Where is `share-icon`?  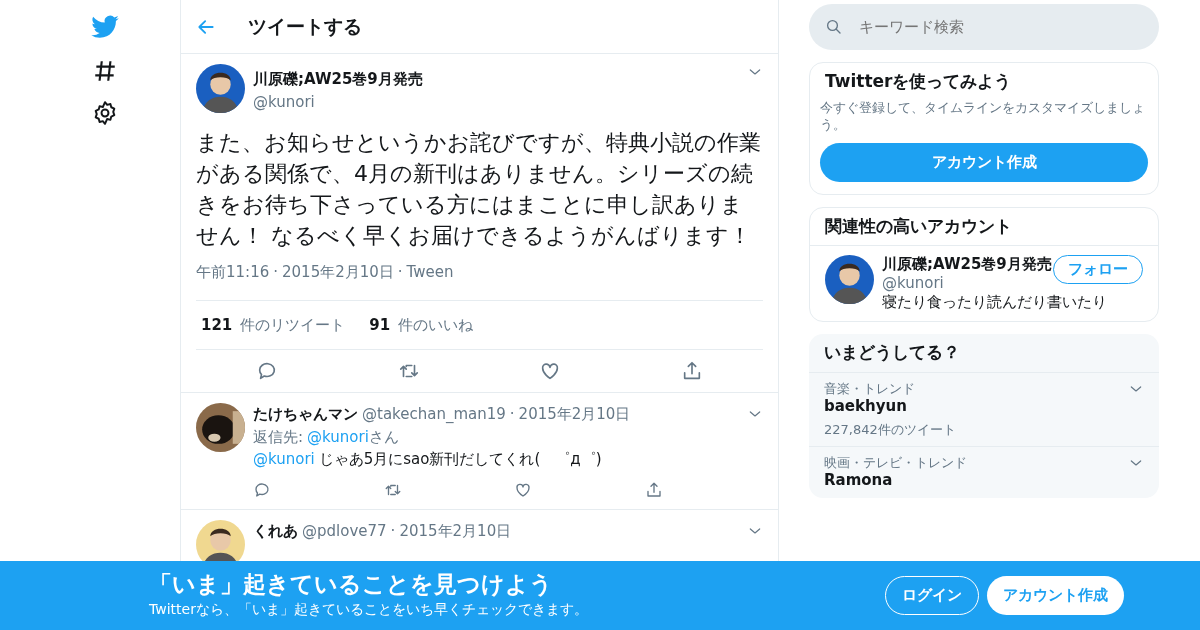
share-icon is located at coordinates (653, 489).